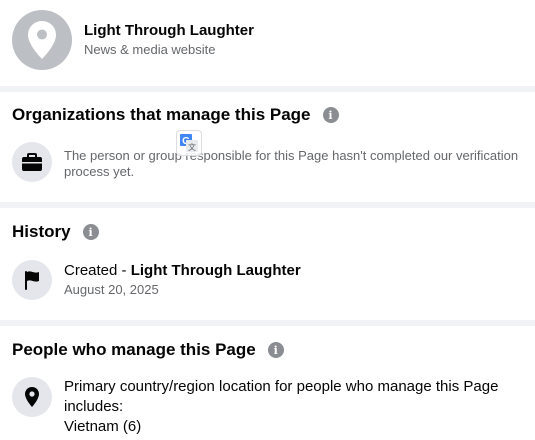 This screenshot has height=440, width=535. I want to click on created-line: Created - Light Through Laughter, so click(291, 271).